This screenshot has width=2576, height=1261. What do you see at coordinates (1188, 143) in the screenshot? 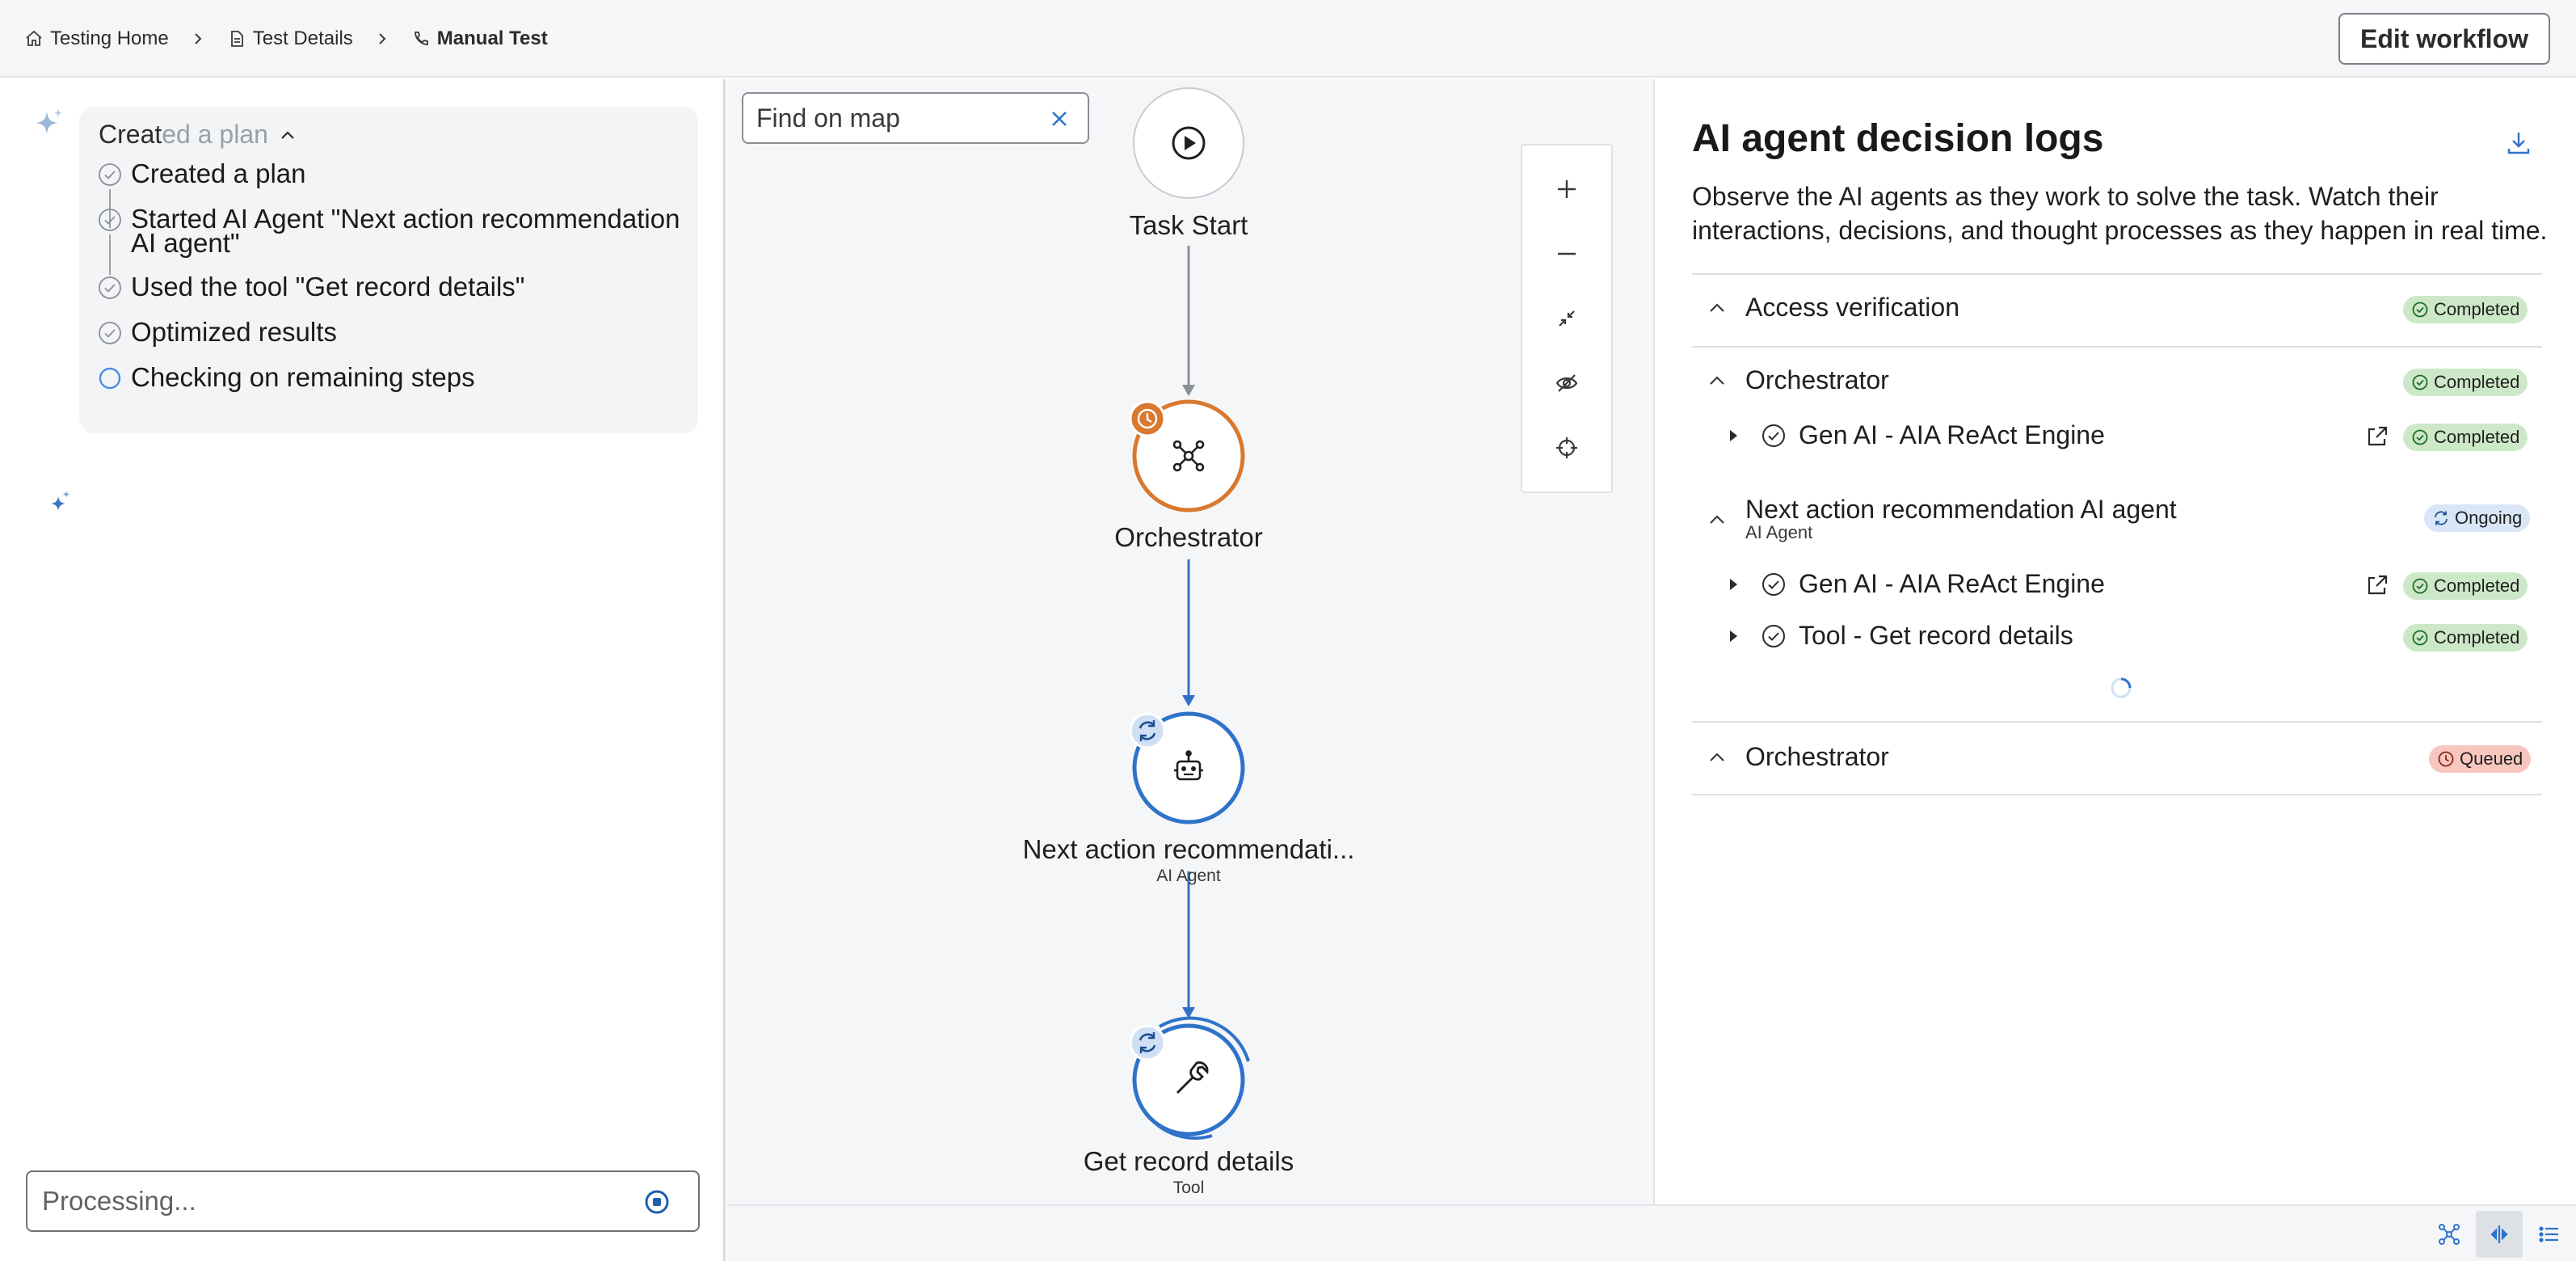
I see `node-task-start` at bounding box center [1188, 143].